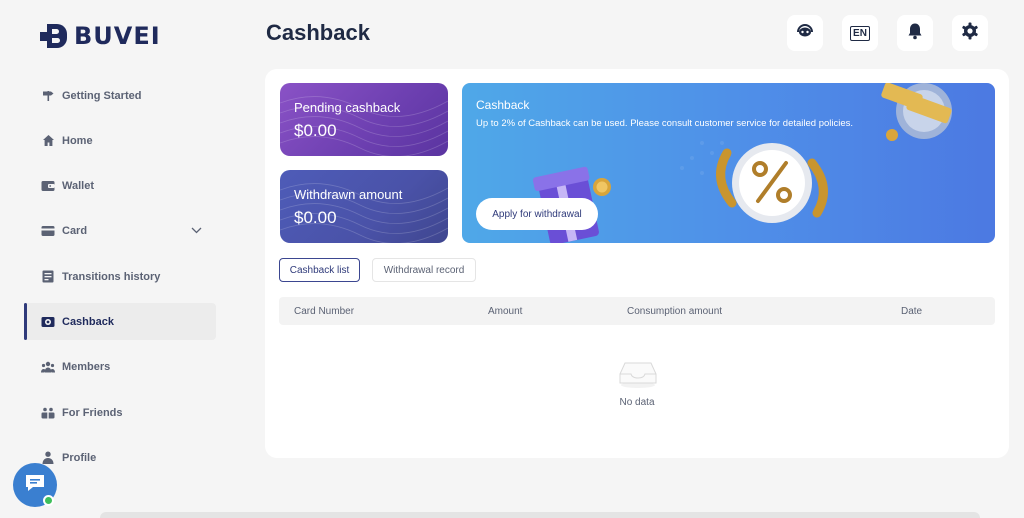  I want to click on withdrawn-amount-value: $0.00, so click(315, 217).